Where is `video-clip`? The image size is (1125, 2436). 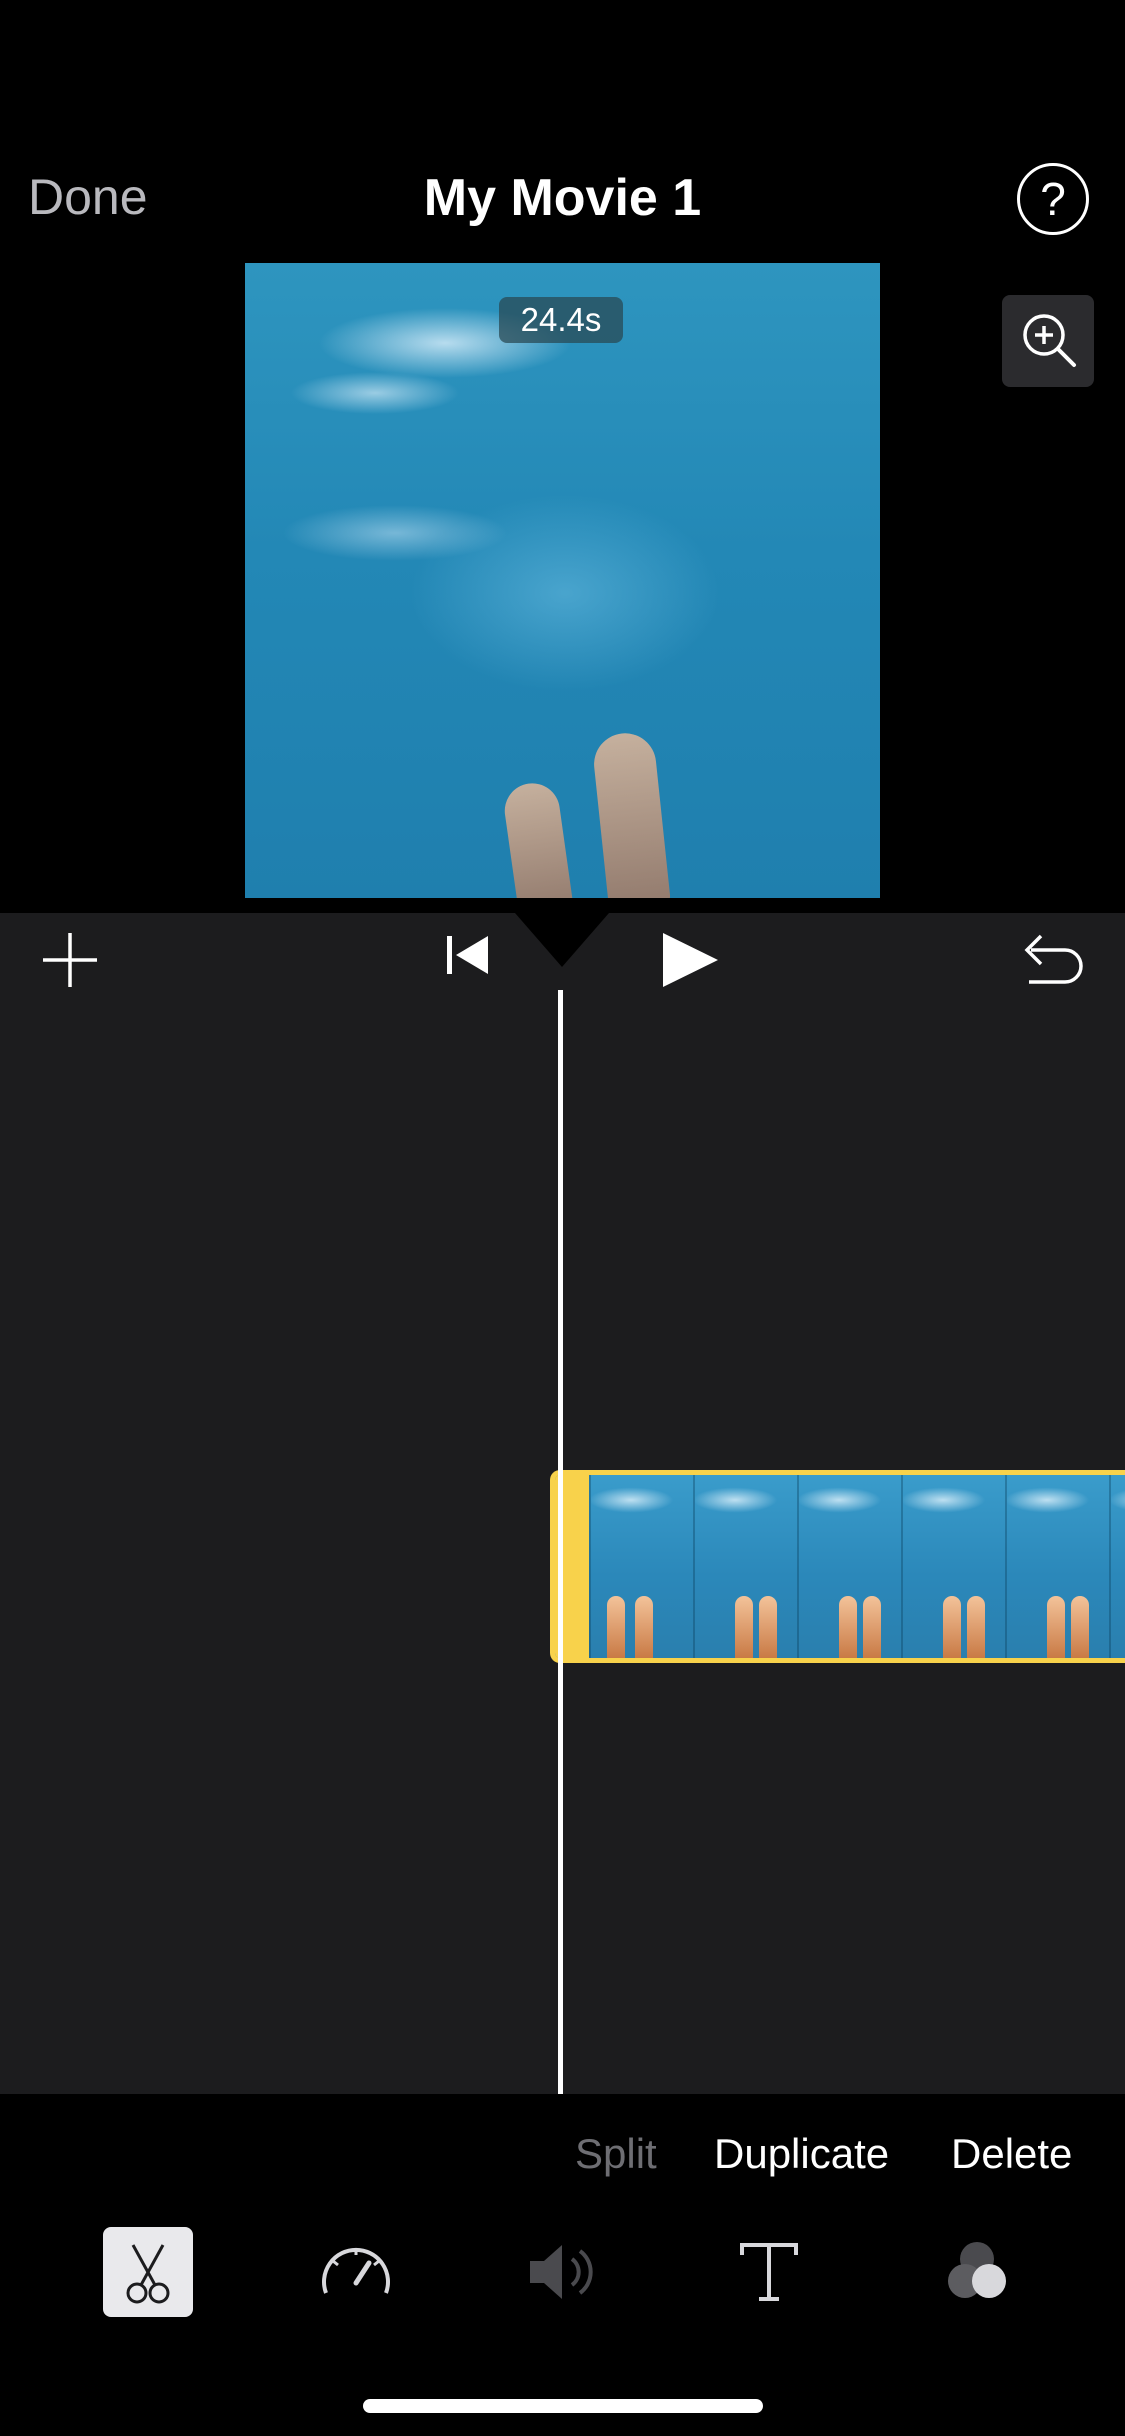 video-clip is located at coordinates (837, 1566).